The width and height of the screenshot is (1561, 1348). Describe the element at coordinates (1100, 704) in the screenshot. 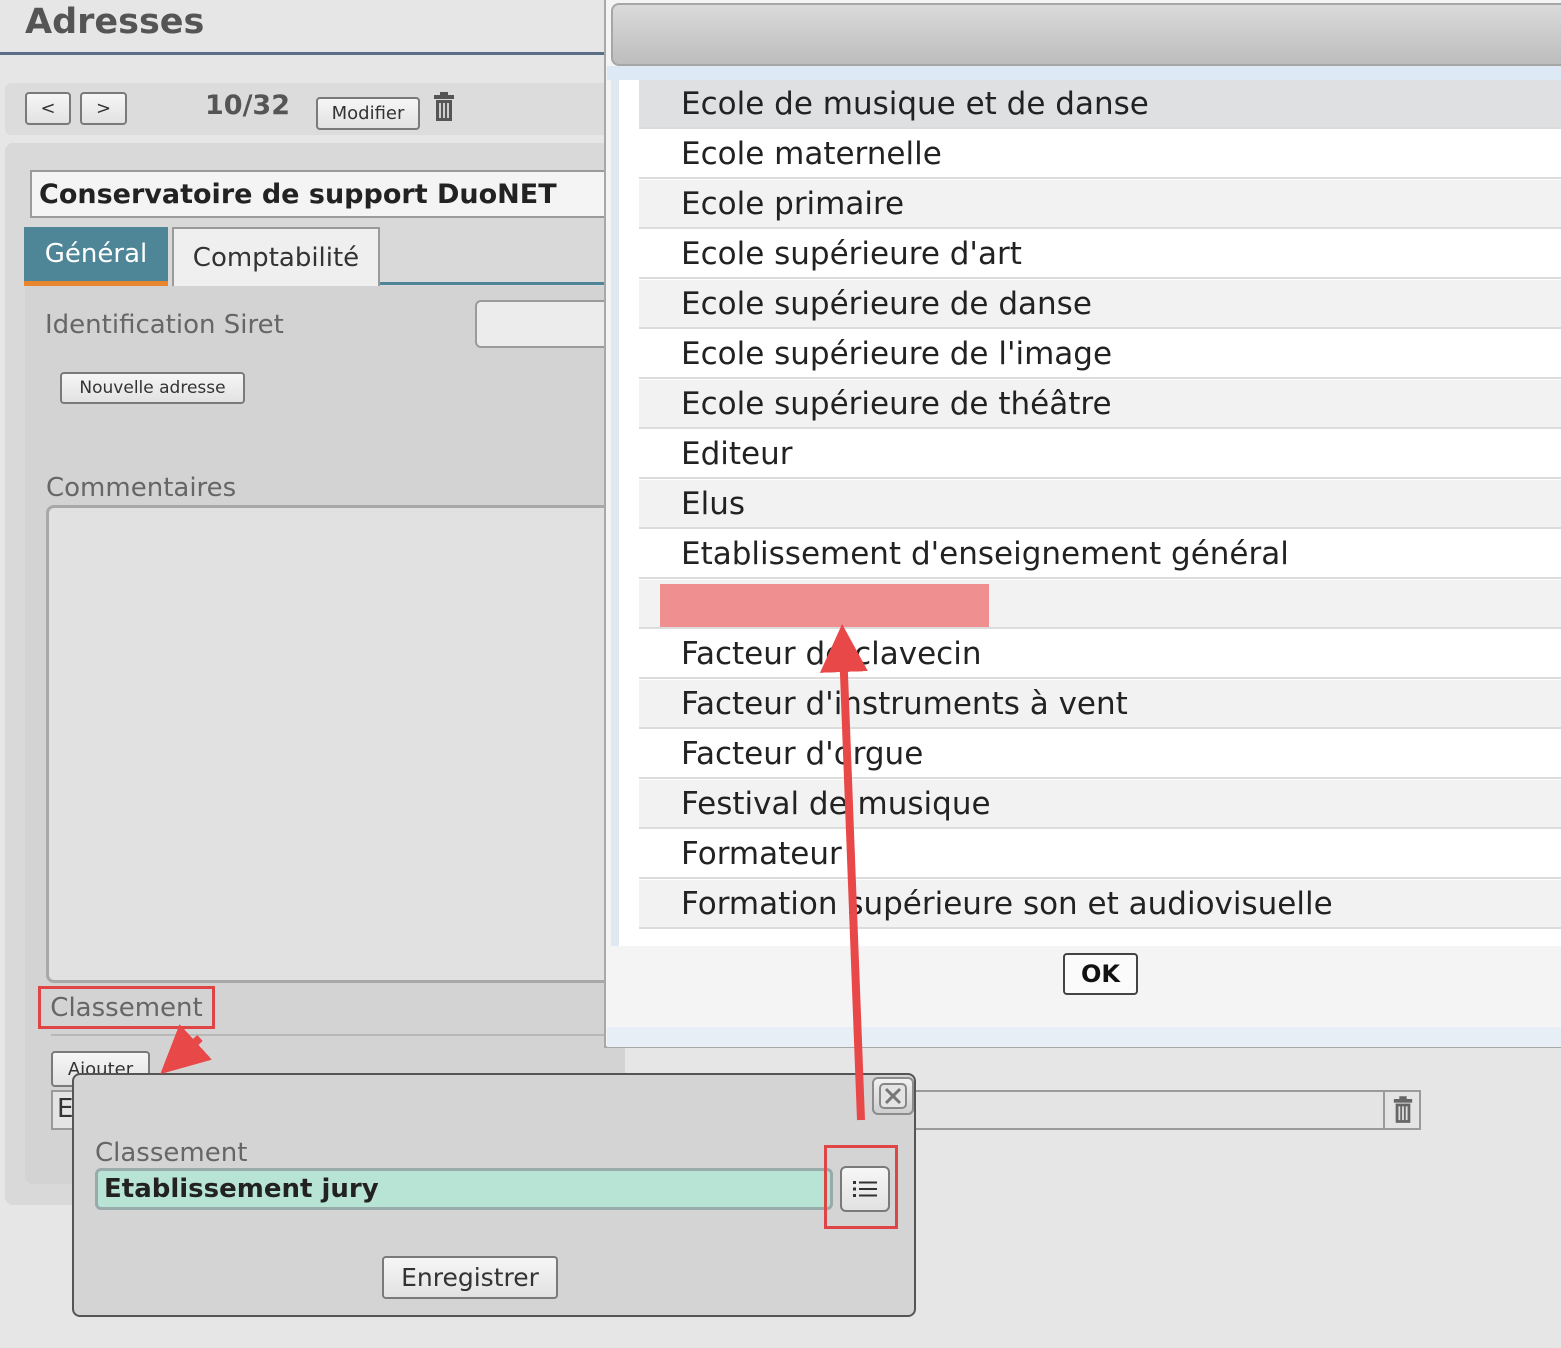

I see `list-item: Facteur d'instruments à vent` at that location.